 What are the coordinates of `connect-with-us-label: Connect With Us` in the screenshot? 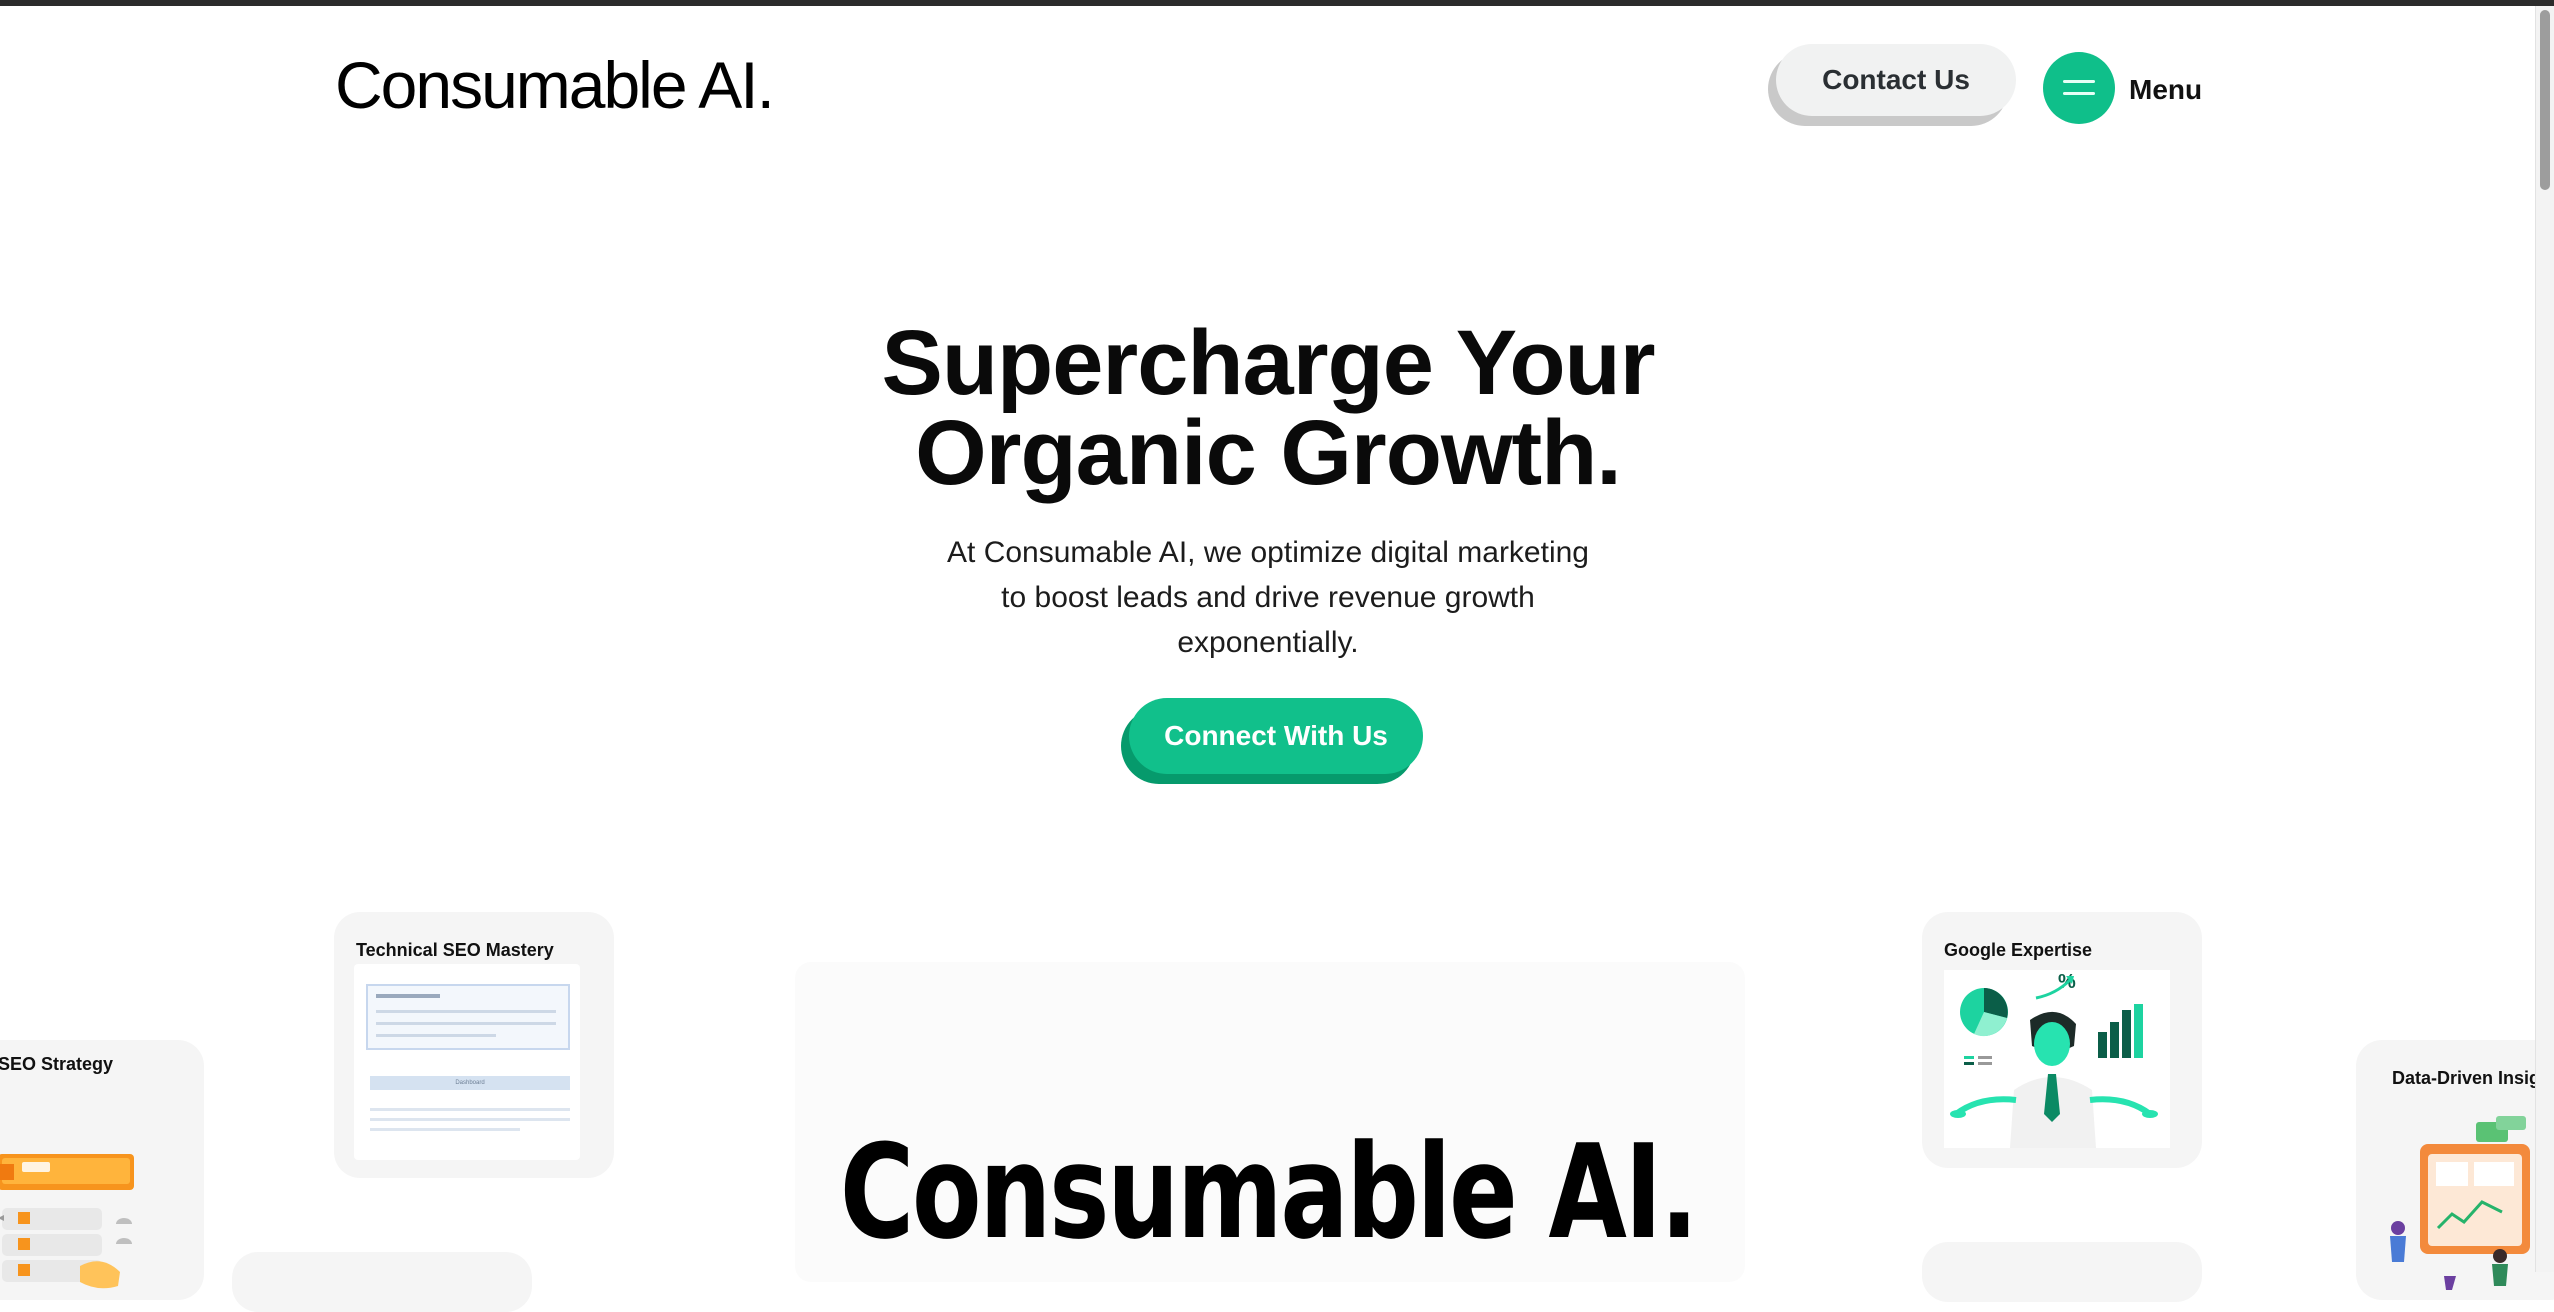 It's located at (1276, 736).